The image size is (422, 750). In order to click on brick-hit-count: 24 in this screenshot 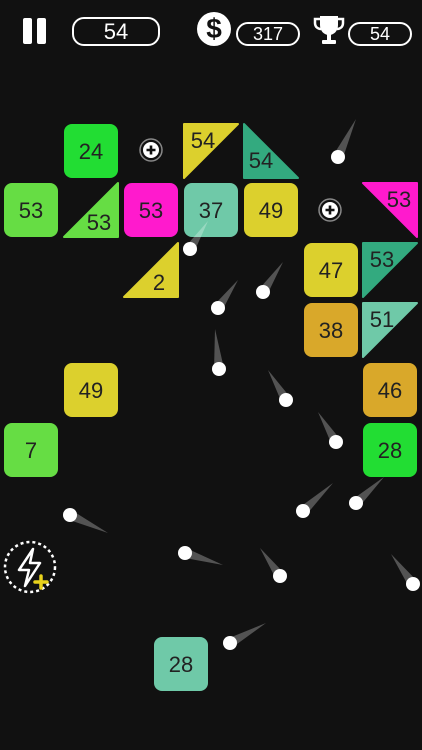, I will do `click(91, 151)`.